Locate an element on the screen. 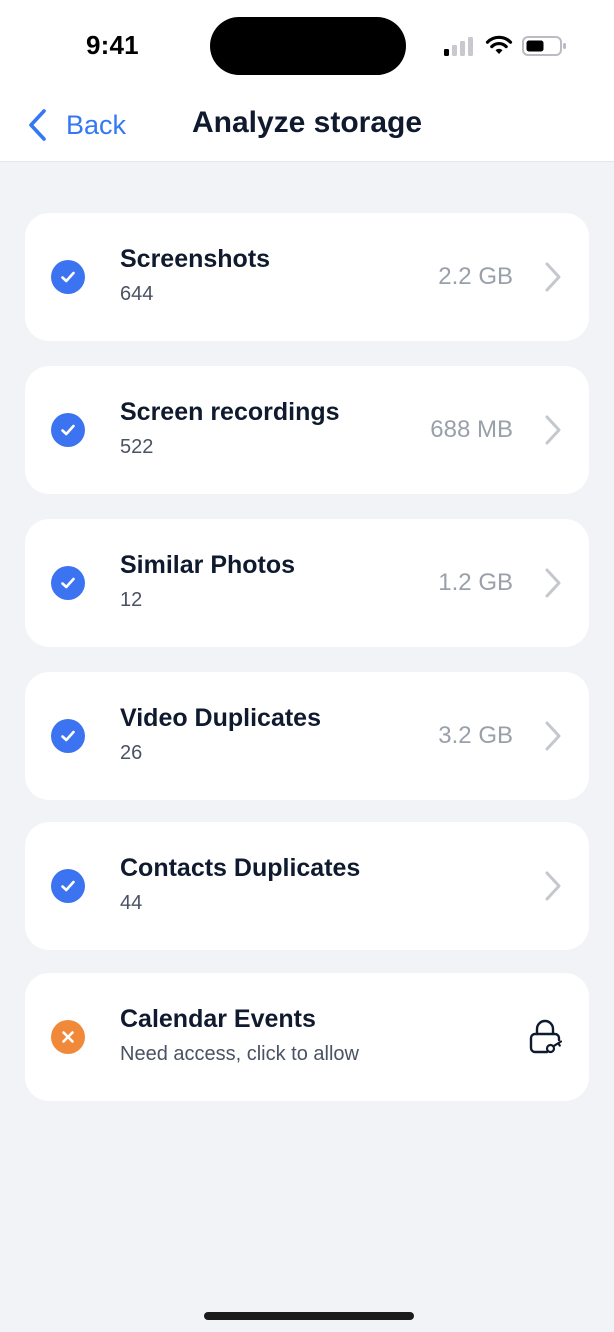 The width and height of the screenshot is (614, 1332). item-count: 522 is located at coordinates (137, 447).